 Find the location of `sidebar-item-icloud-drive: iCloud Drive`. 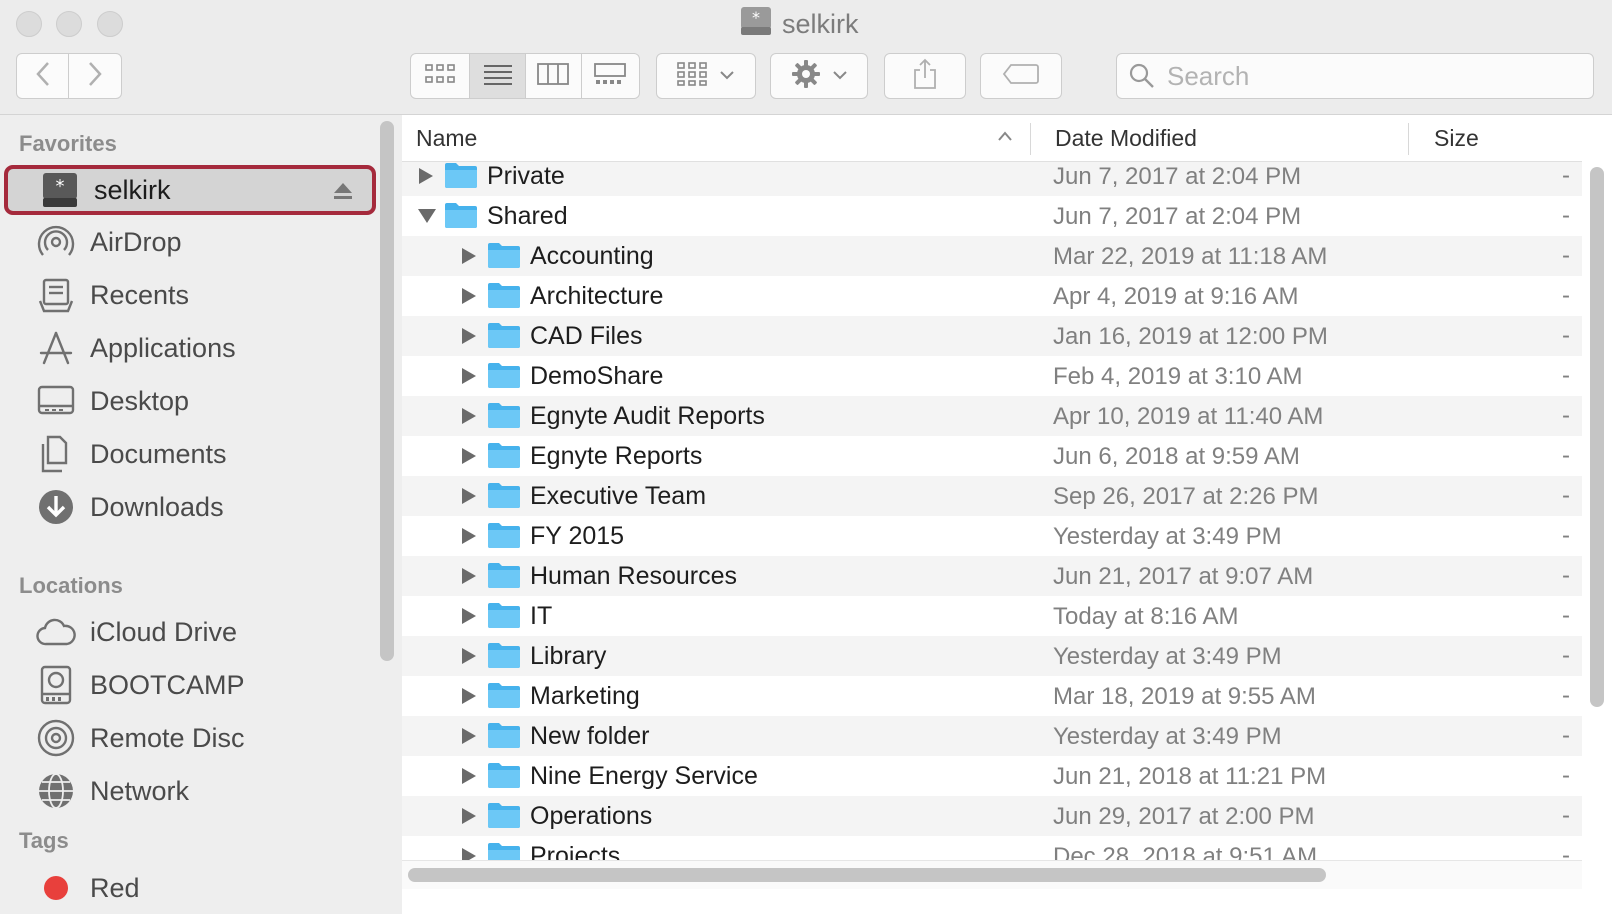

sidebar-item-icloud-drive: iCloud Drive is located at coordinates (190, 632).